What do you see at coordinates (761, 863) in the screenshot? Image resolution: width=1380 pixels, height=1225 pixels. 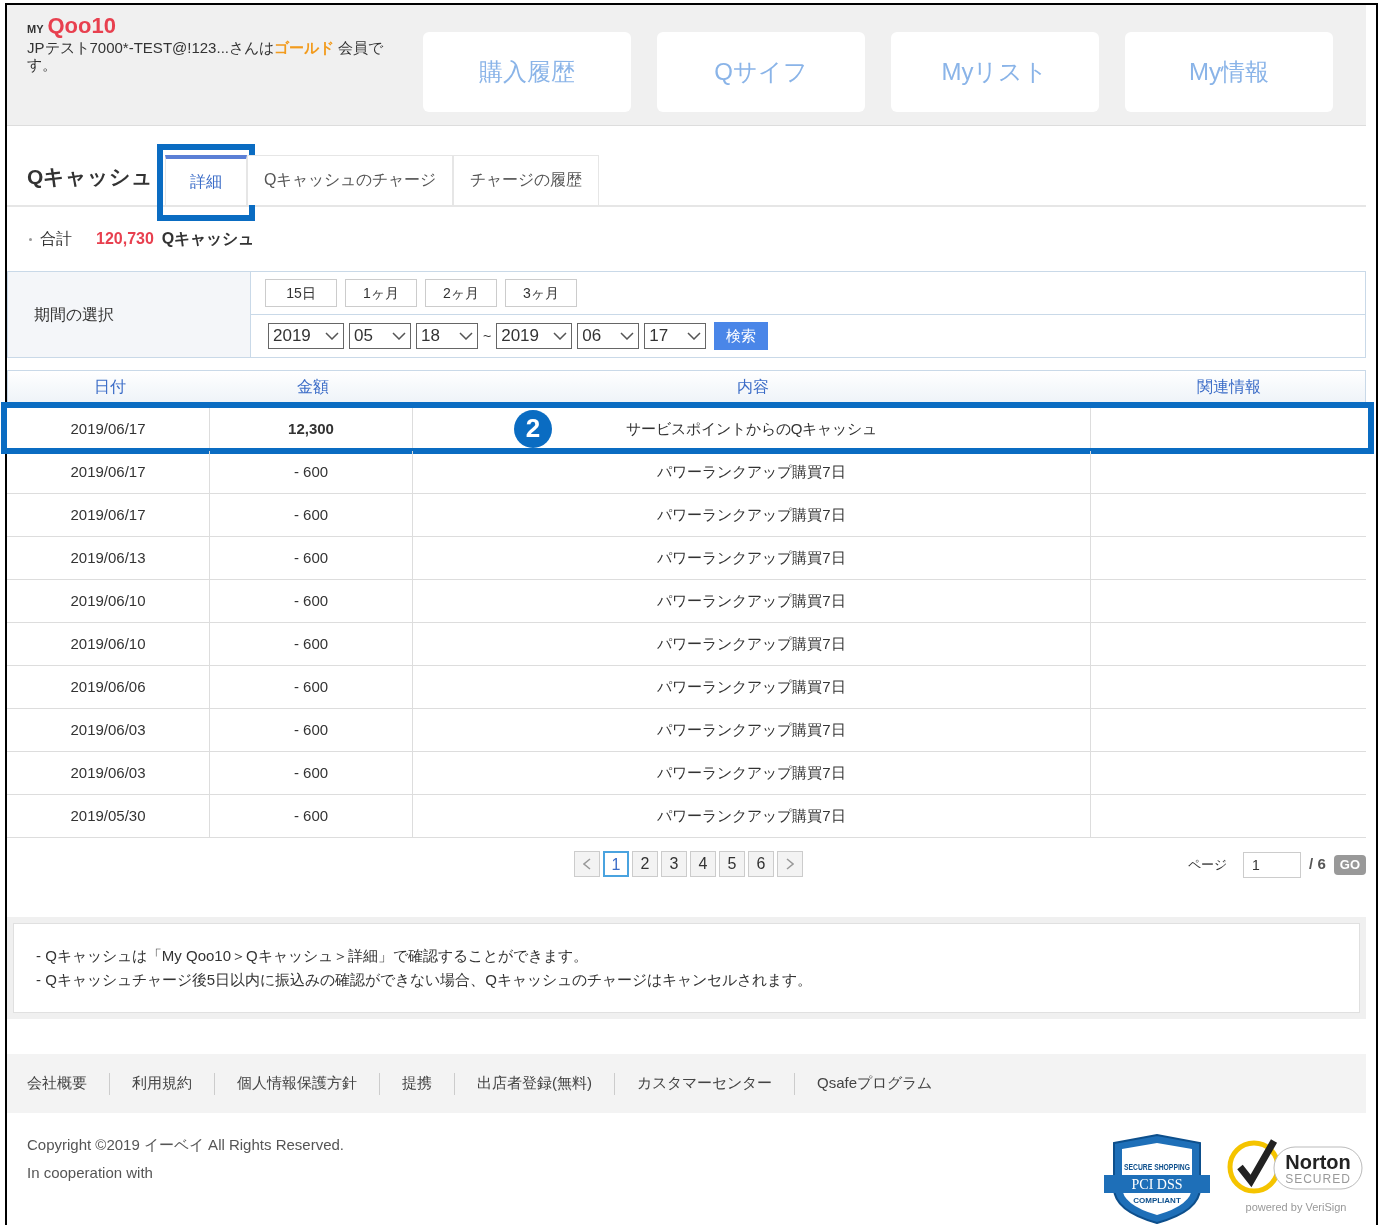 I see `page-button: 6` at bounding box center [761, 863].